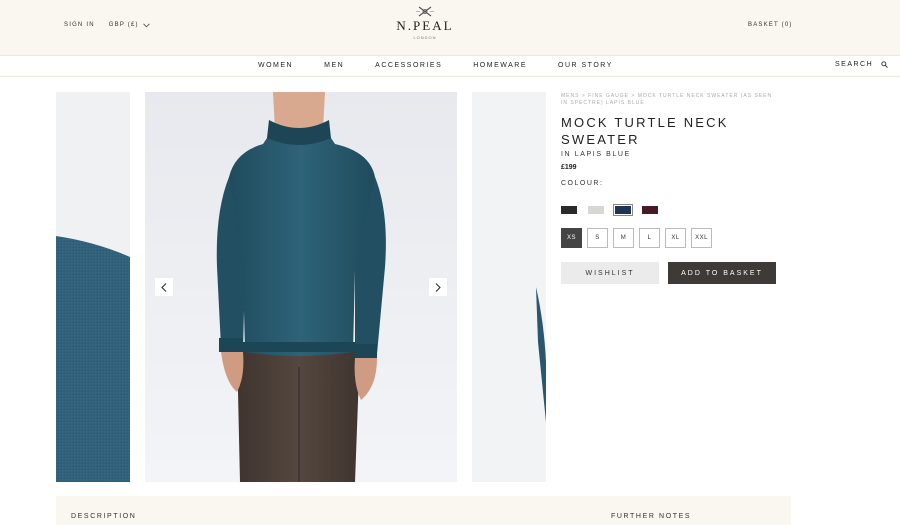 The height and width of the screenshot is (525, 900). Describe the element at coordinates (645, 131) in the screenshot. I see `product-title: MOCK TURTLE NECK SWEATER` at that location.